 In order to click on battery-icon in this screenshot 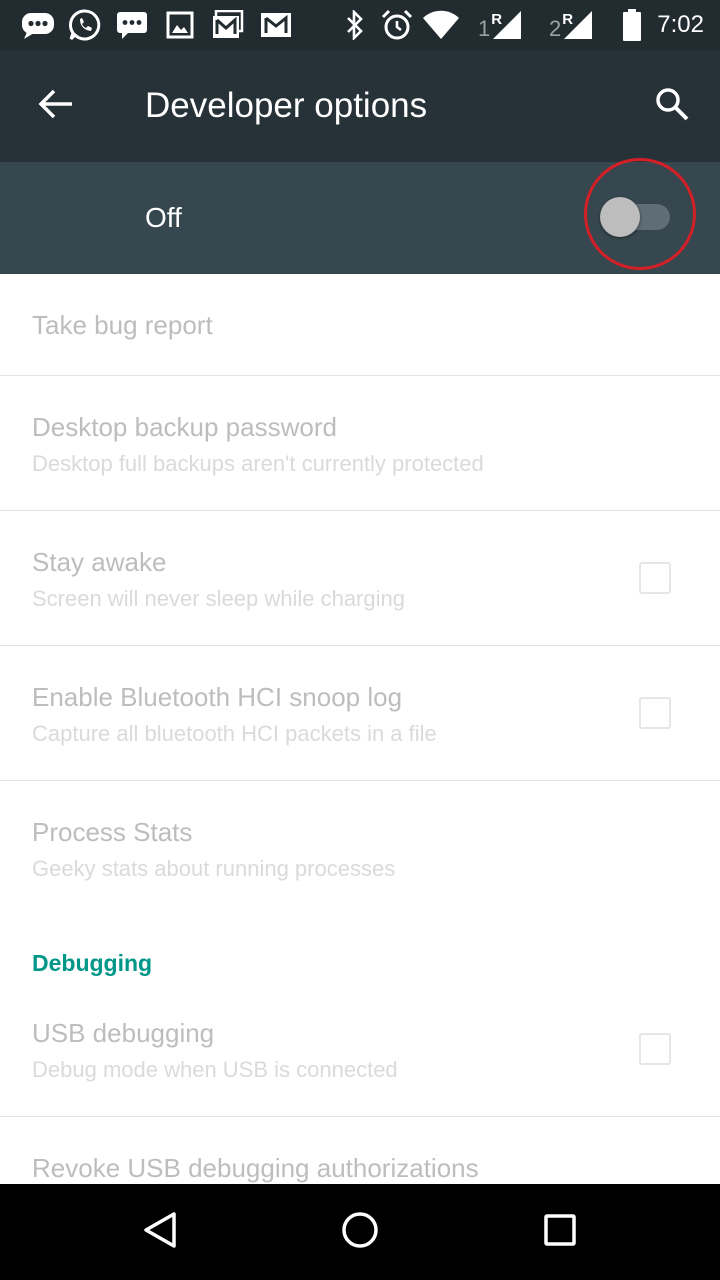, I will do `click(632, 25)`.